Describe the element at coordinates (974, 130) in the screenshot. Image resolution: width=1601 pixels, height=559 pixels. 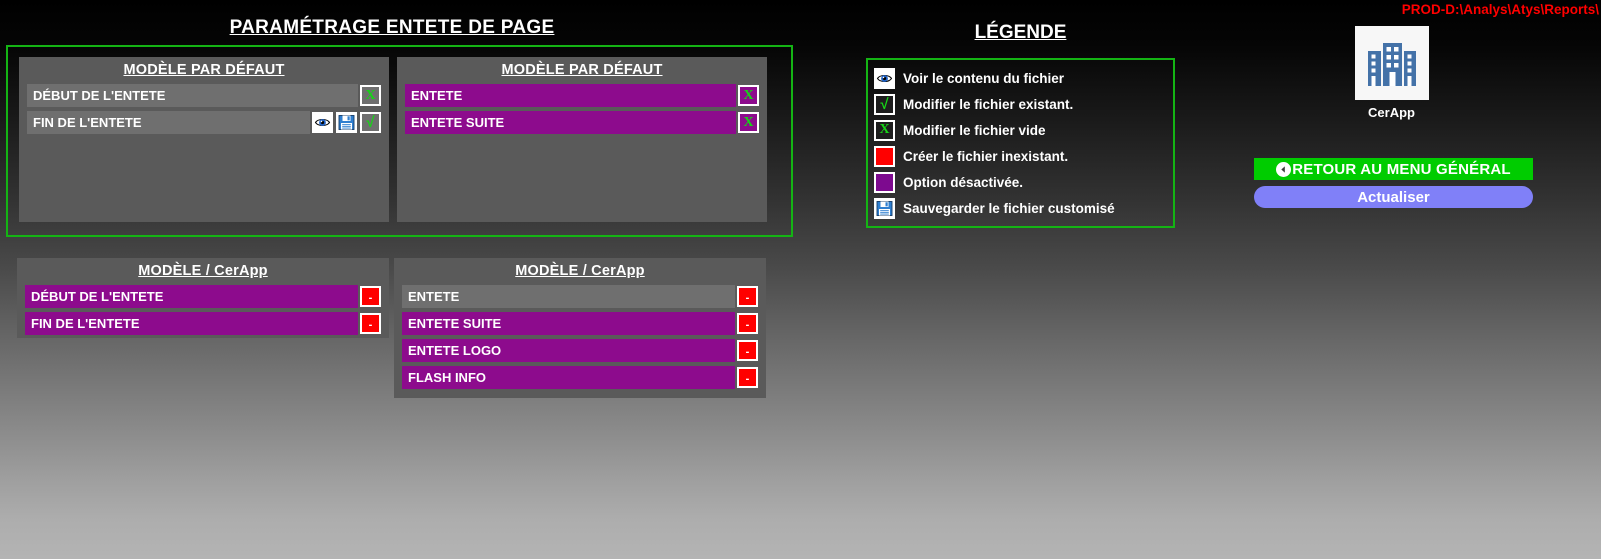
I see `legend-label: Modifier le fichier vide` at that location.